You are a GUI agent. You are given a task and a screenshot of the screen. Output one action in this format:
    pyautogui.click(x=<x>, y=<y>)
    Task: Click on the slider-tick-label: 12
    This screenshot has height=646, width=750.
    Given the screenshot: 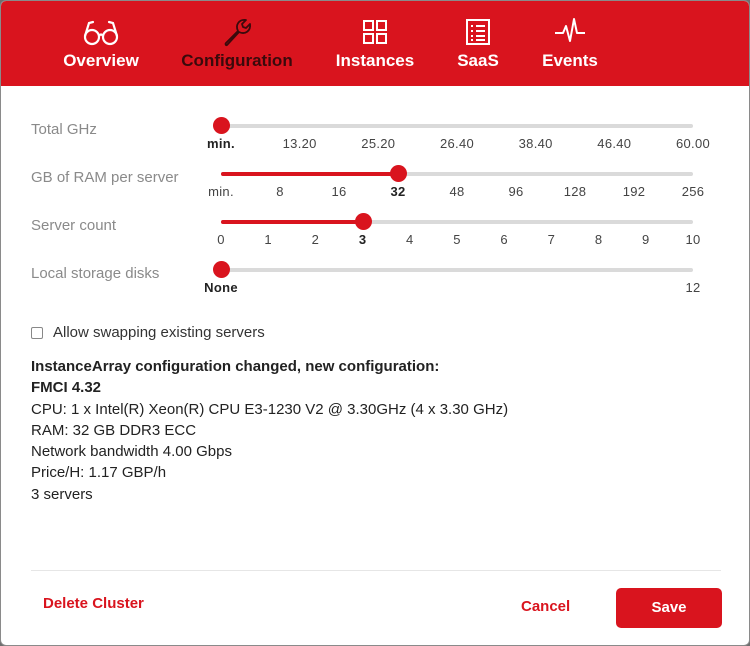 What is the action you would take?
    pyautogui.click(x=692, y=287)
    